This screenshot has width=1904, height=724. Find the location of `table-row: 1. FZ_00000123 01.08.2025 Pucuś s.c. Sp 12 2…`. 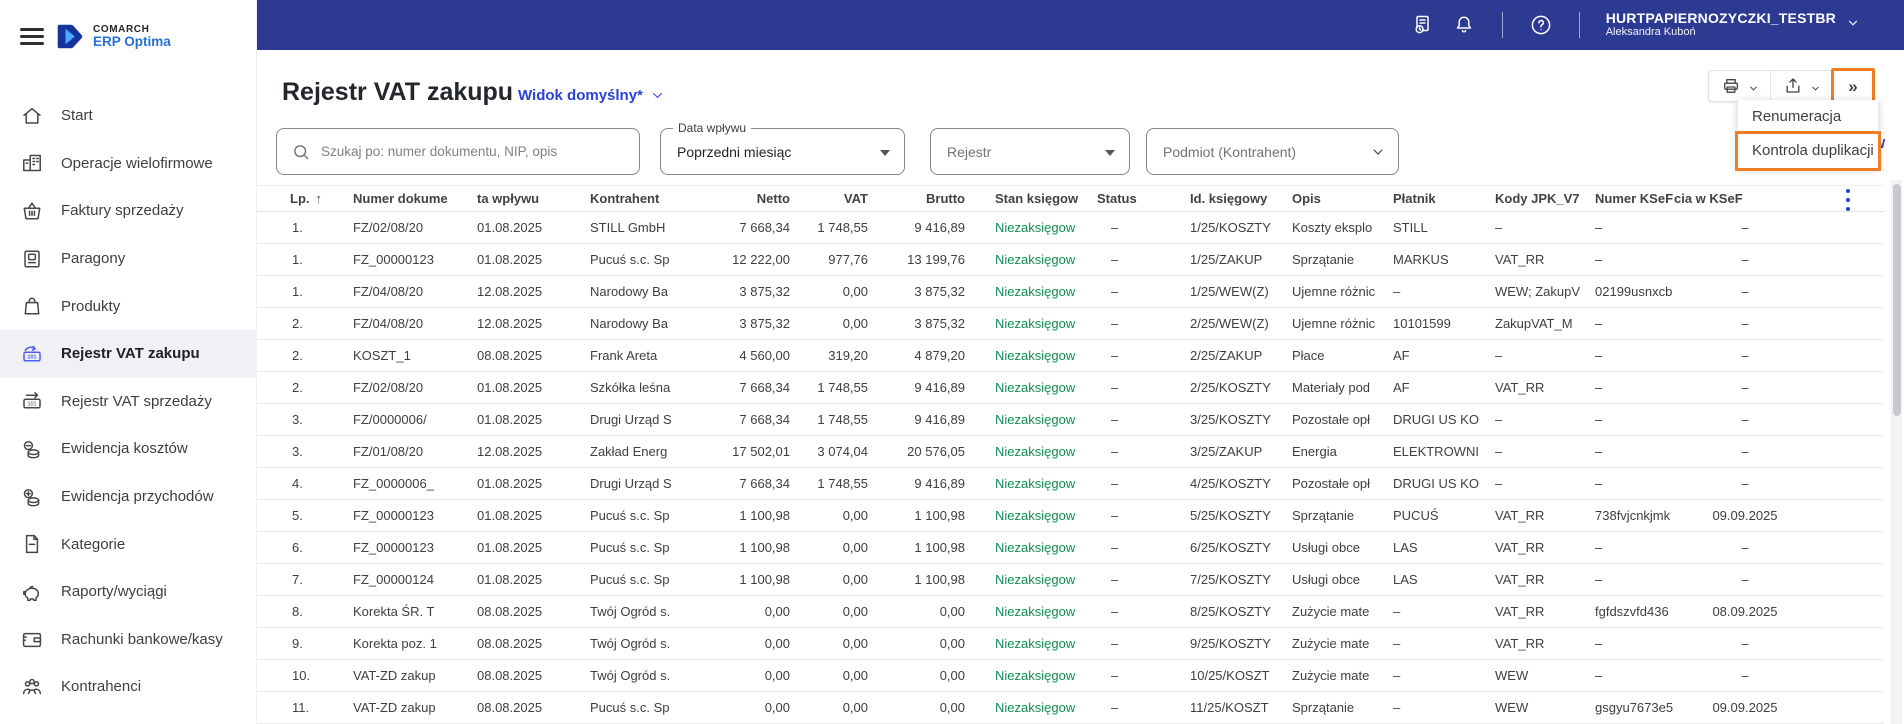

table-row: 1. FZ_00000123 01.08.2025 Pucuś s.c. Sp 12 2… is located at coordinates (1070, 260).